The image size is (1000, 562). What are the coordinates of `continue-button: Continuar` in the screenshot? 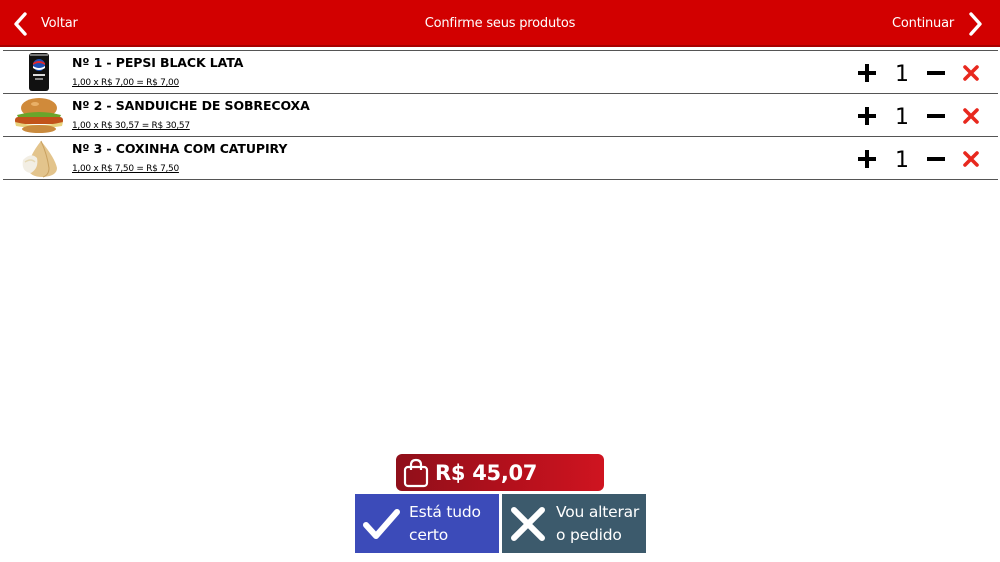 It's located at (939, 23).